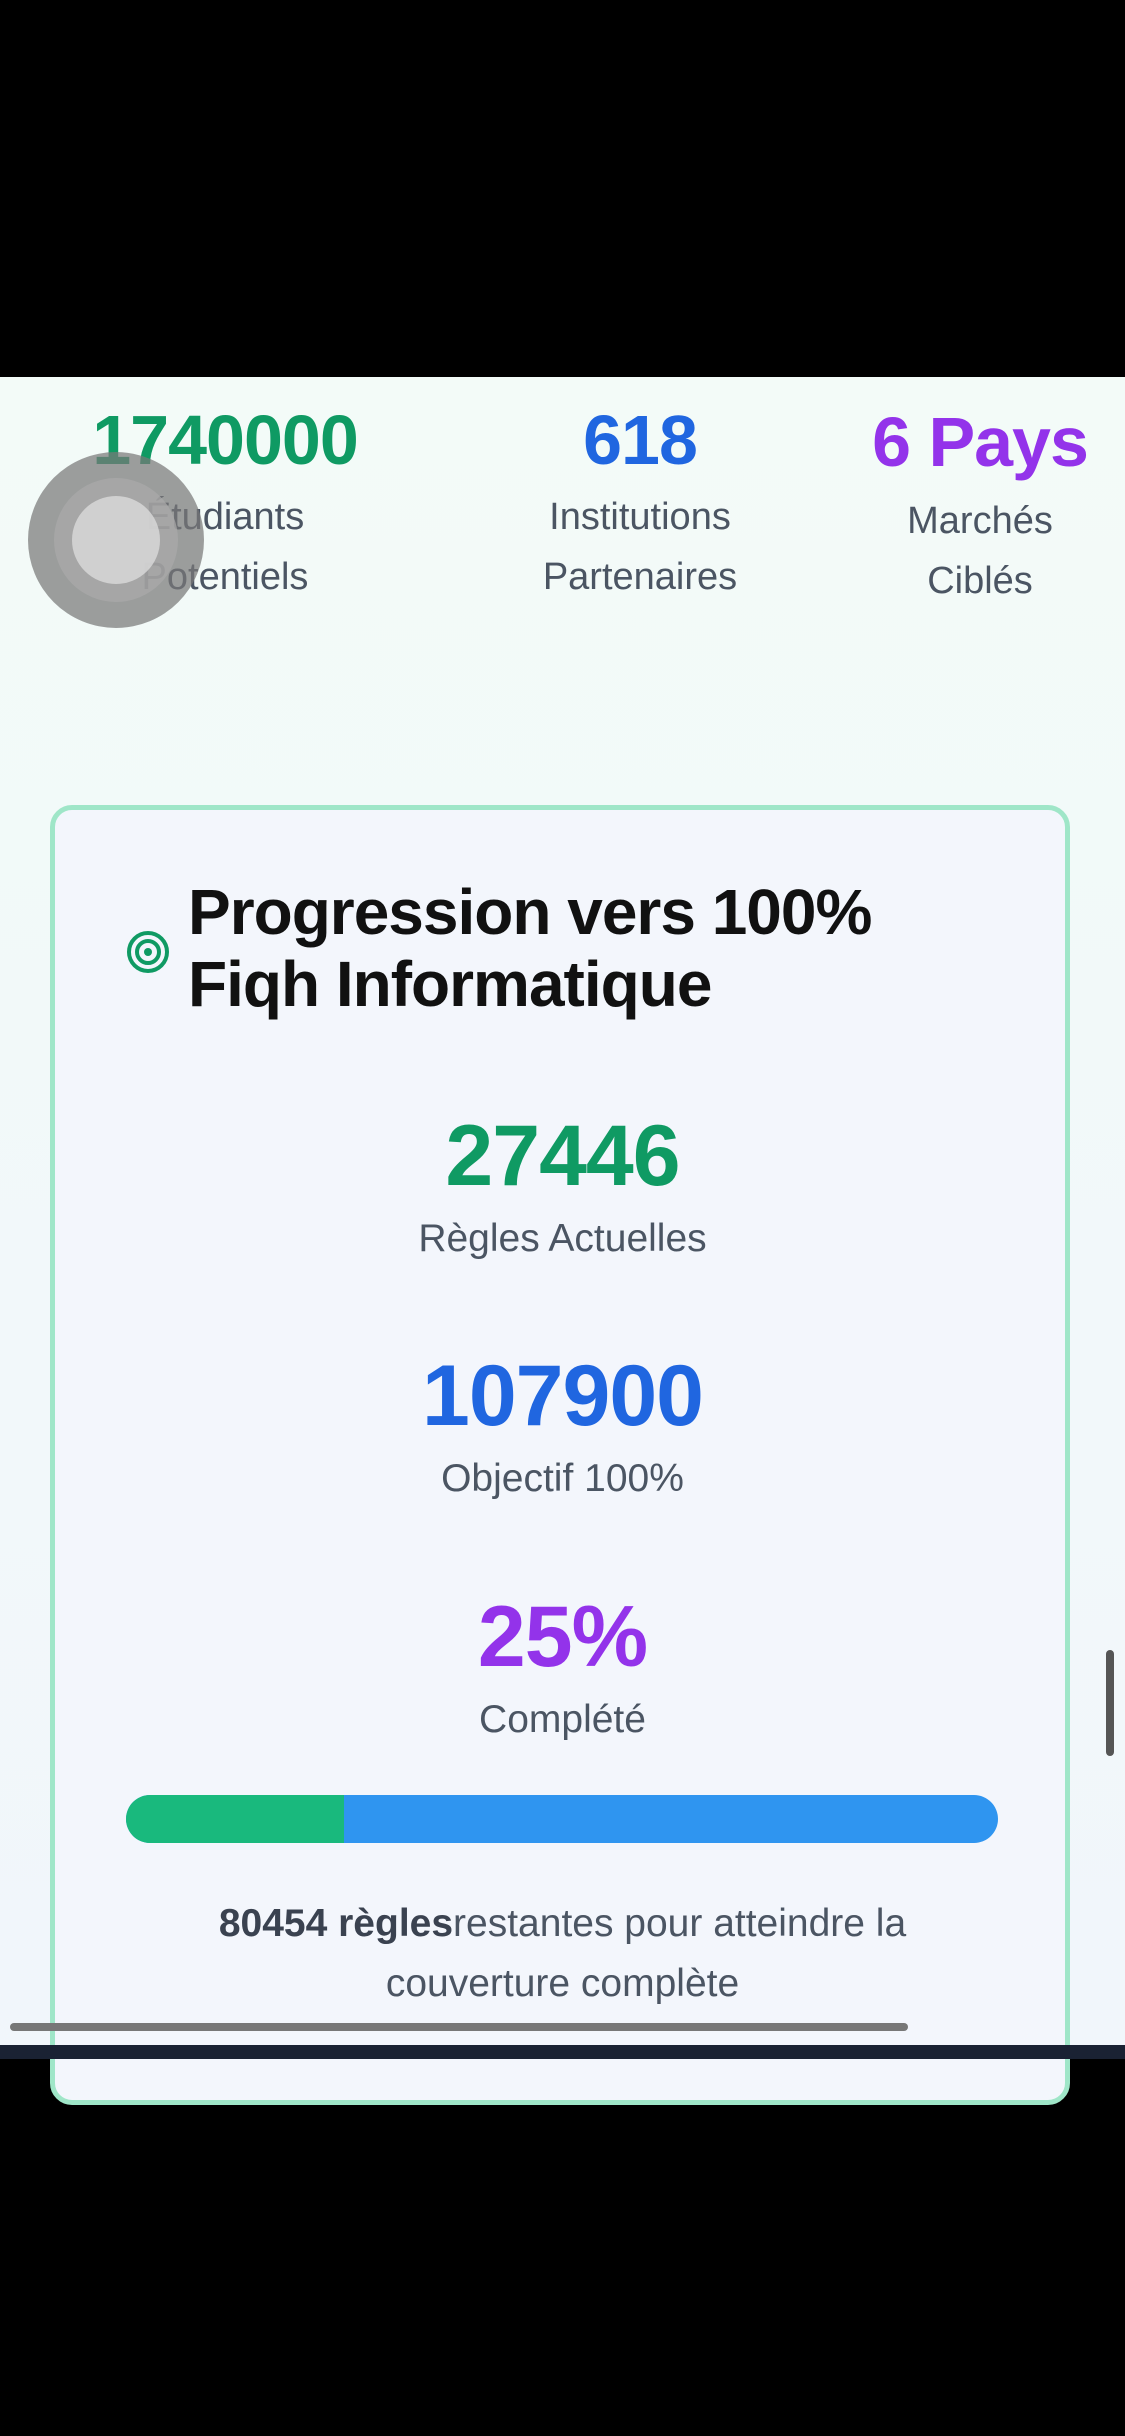 This screenshot has width=1125, height=2436. Describe the element at coordinates (640, 547) in the screenshot. I see `stat-institutions-label: Institutions Partenaires` at that location.